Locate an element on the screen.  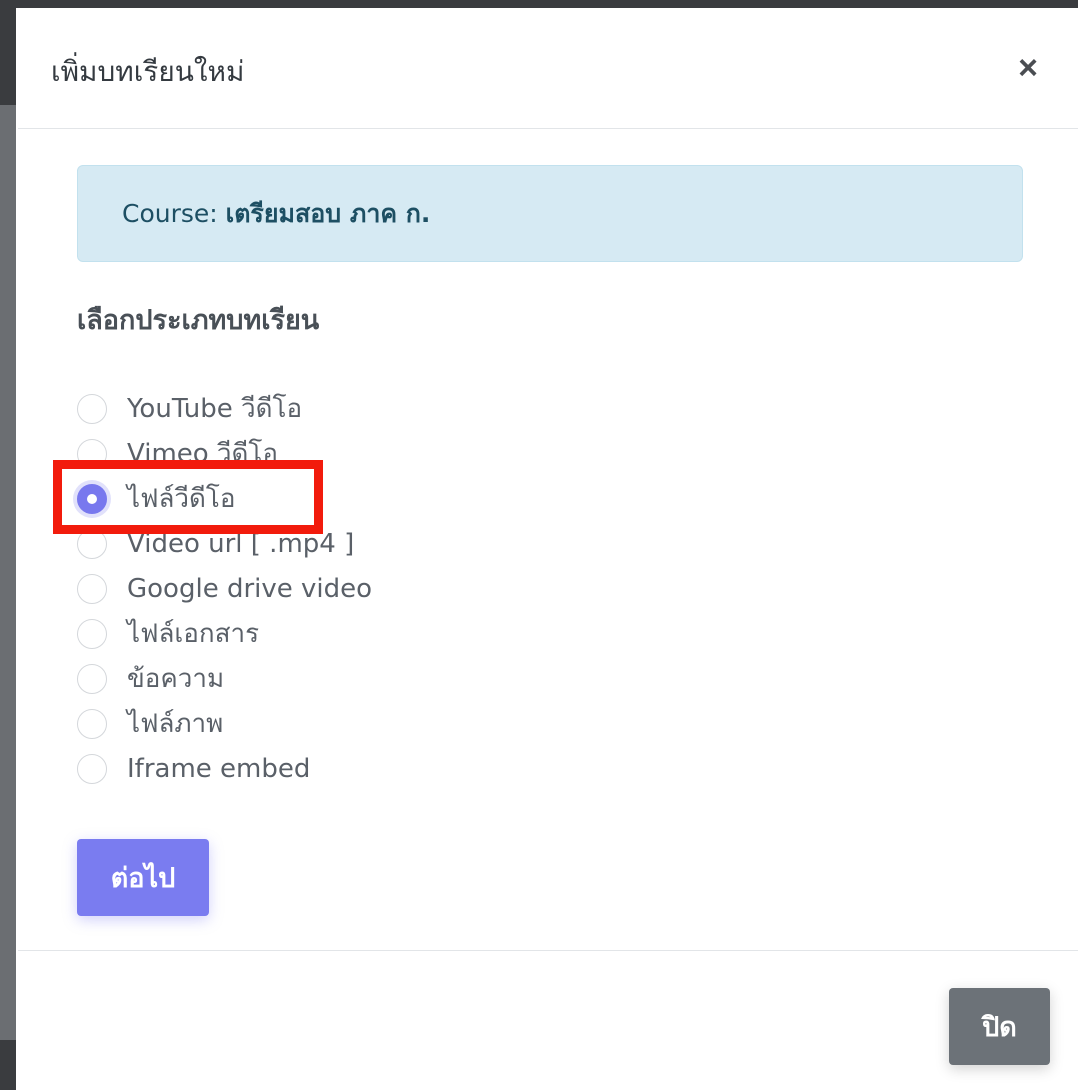
lesson-type-option-label: YouTube วีดีโอ is located at coordinates (215, 409).